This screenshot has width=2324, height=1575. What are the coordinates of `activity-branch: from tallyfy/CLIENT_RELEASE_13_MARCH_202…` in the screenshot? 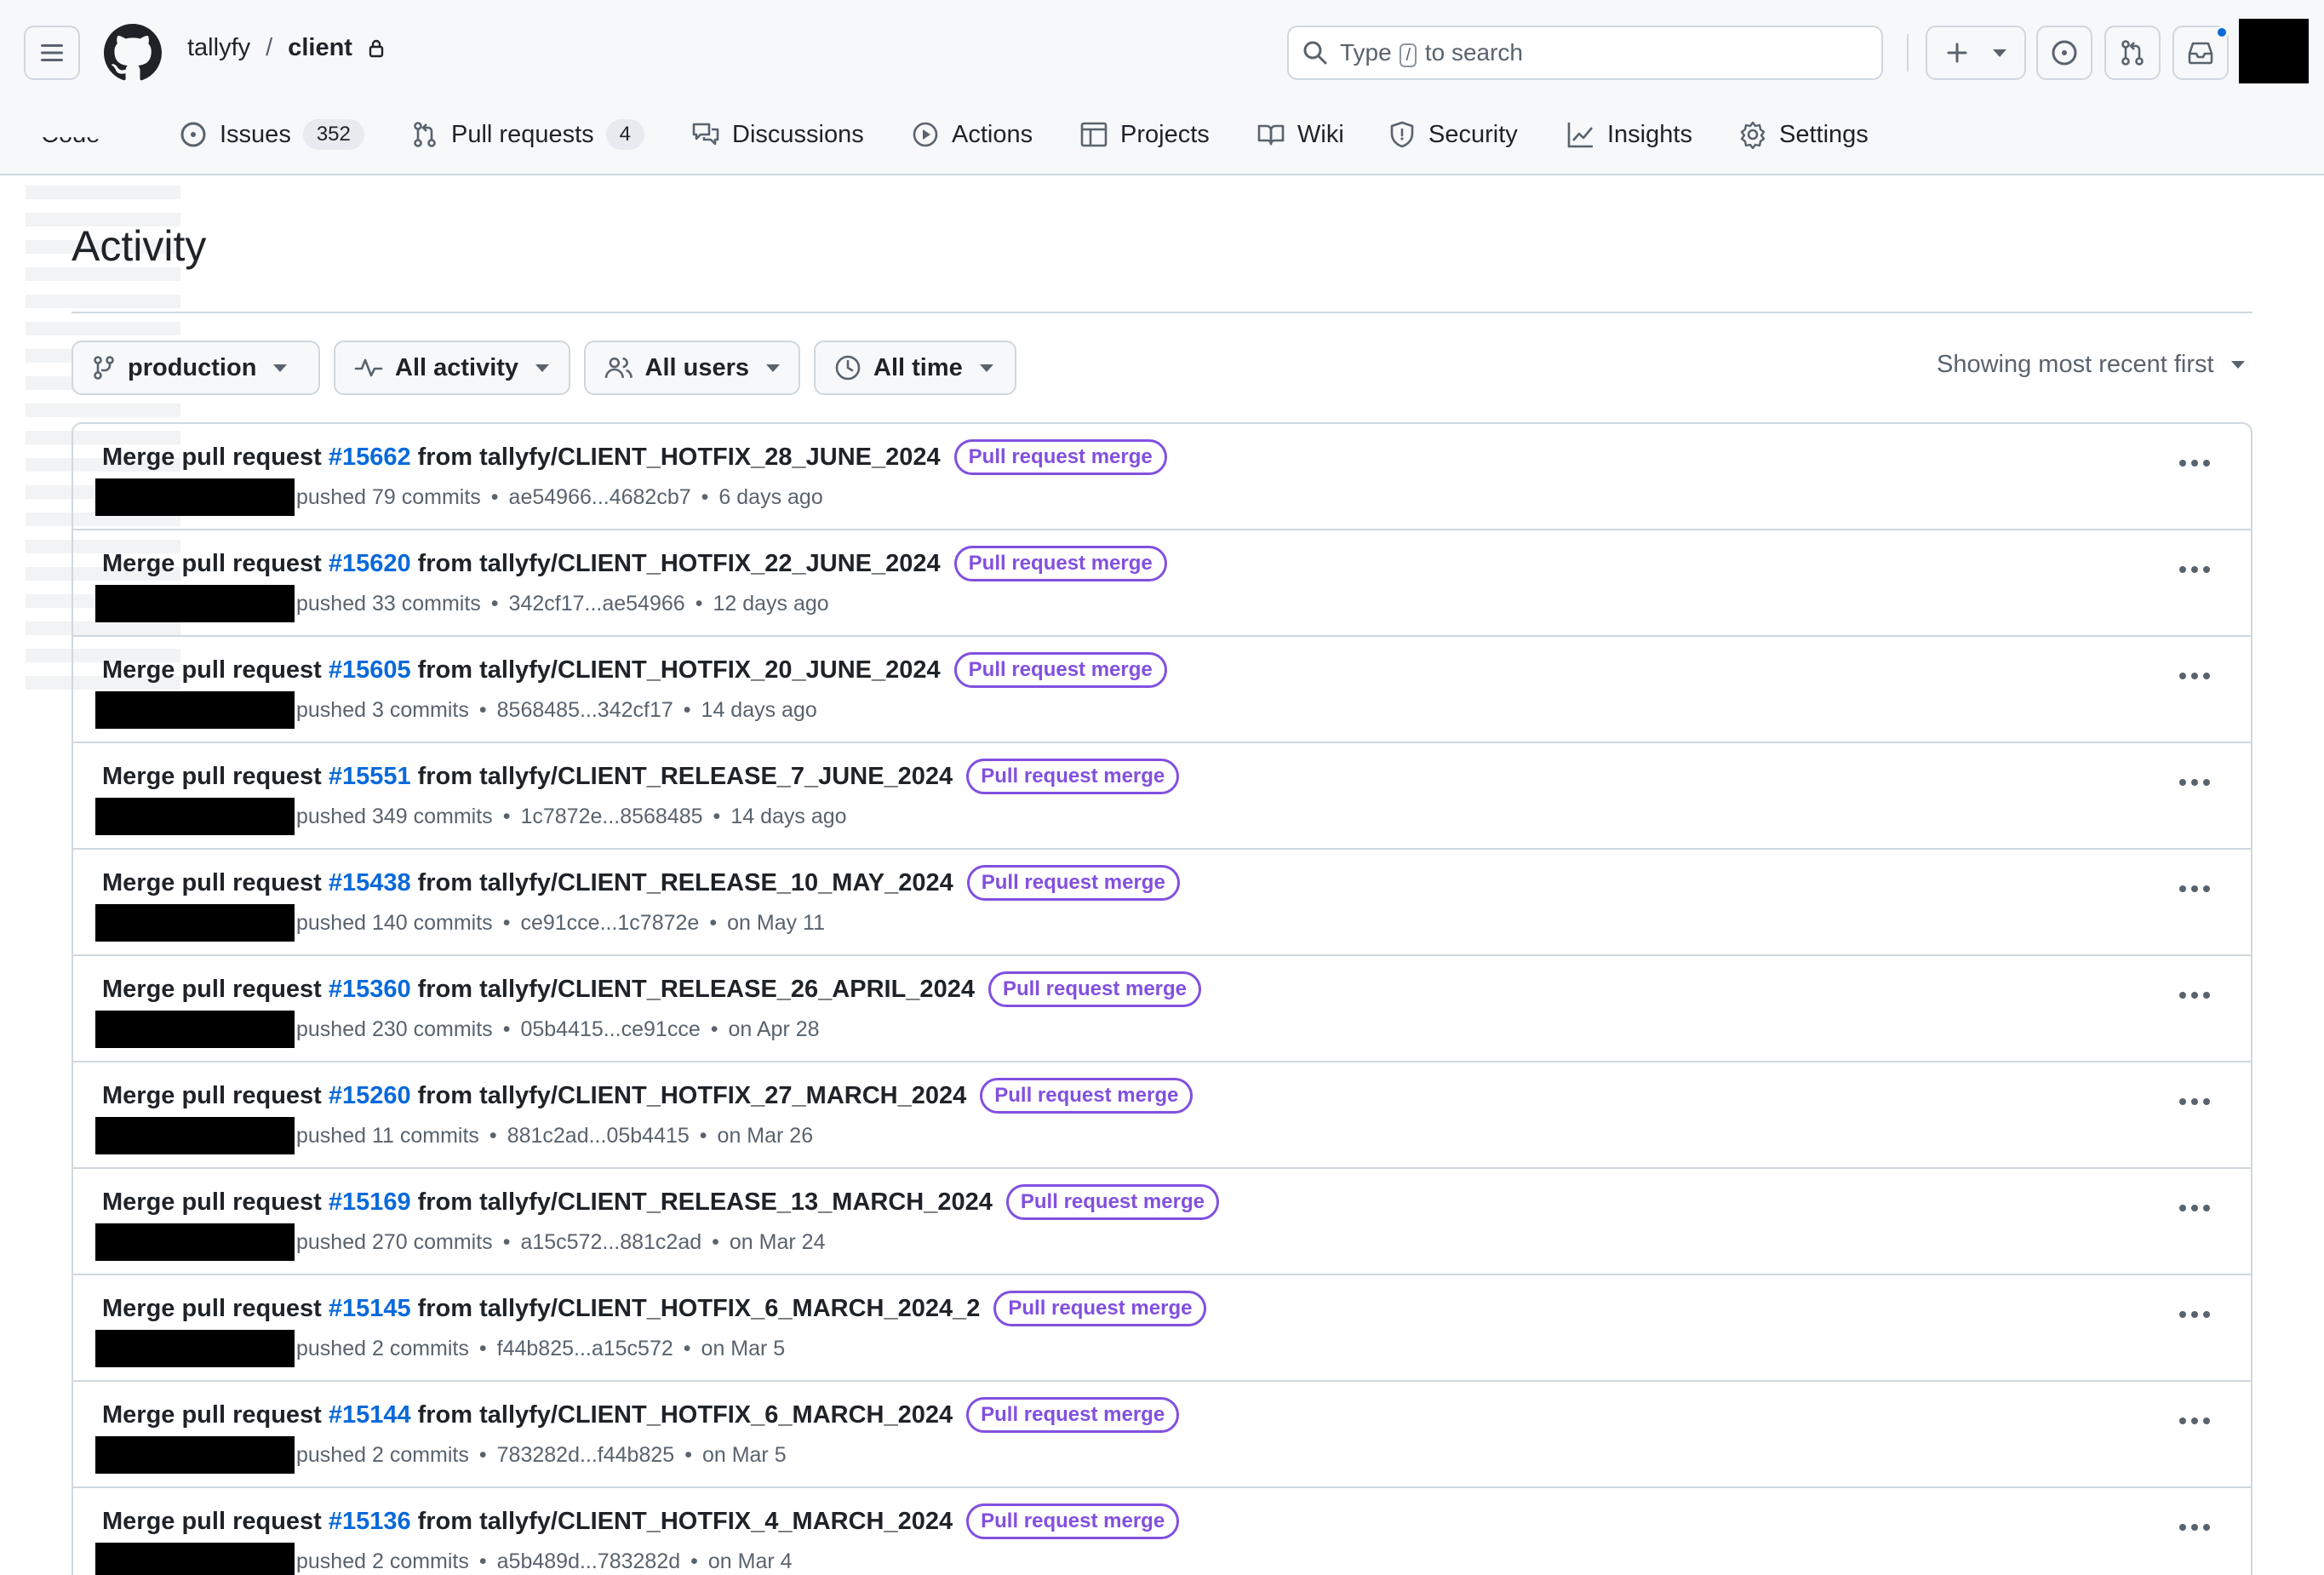 It's located at (705, 1202).